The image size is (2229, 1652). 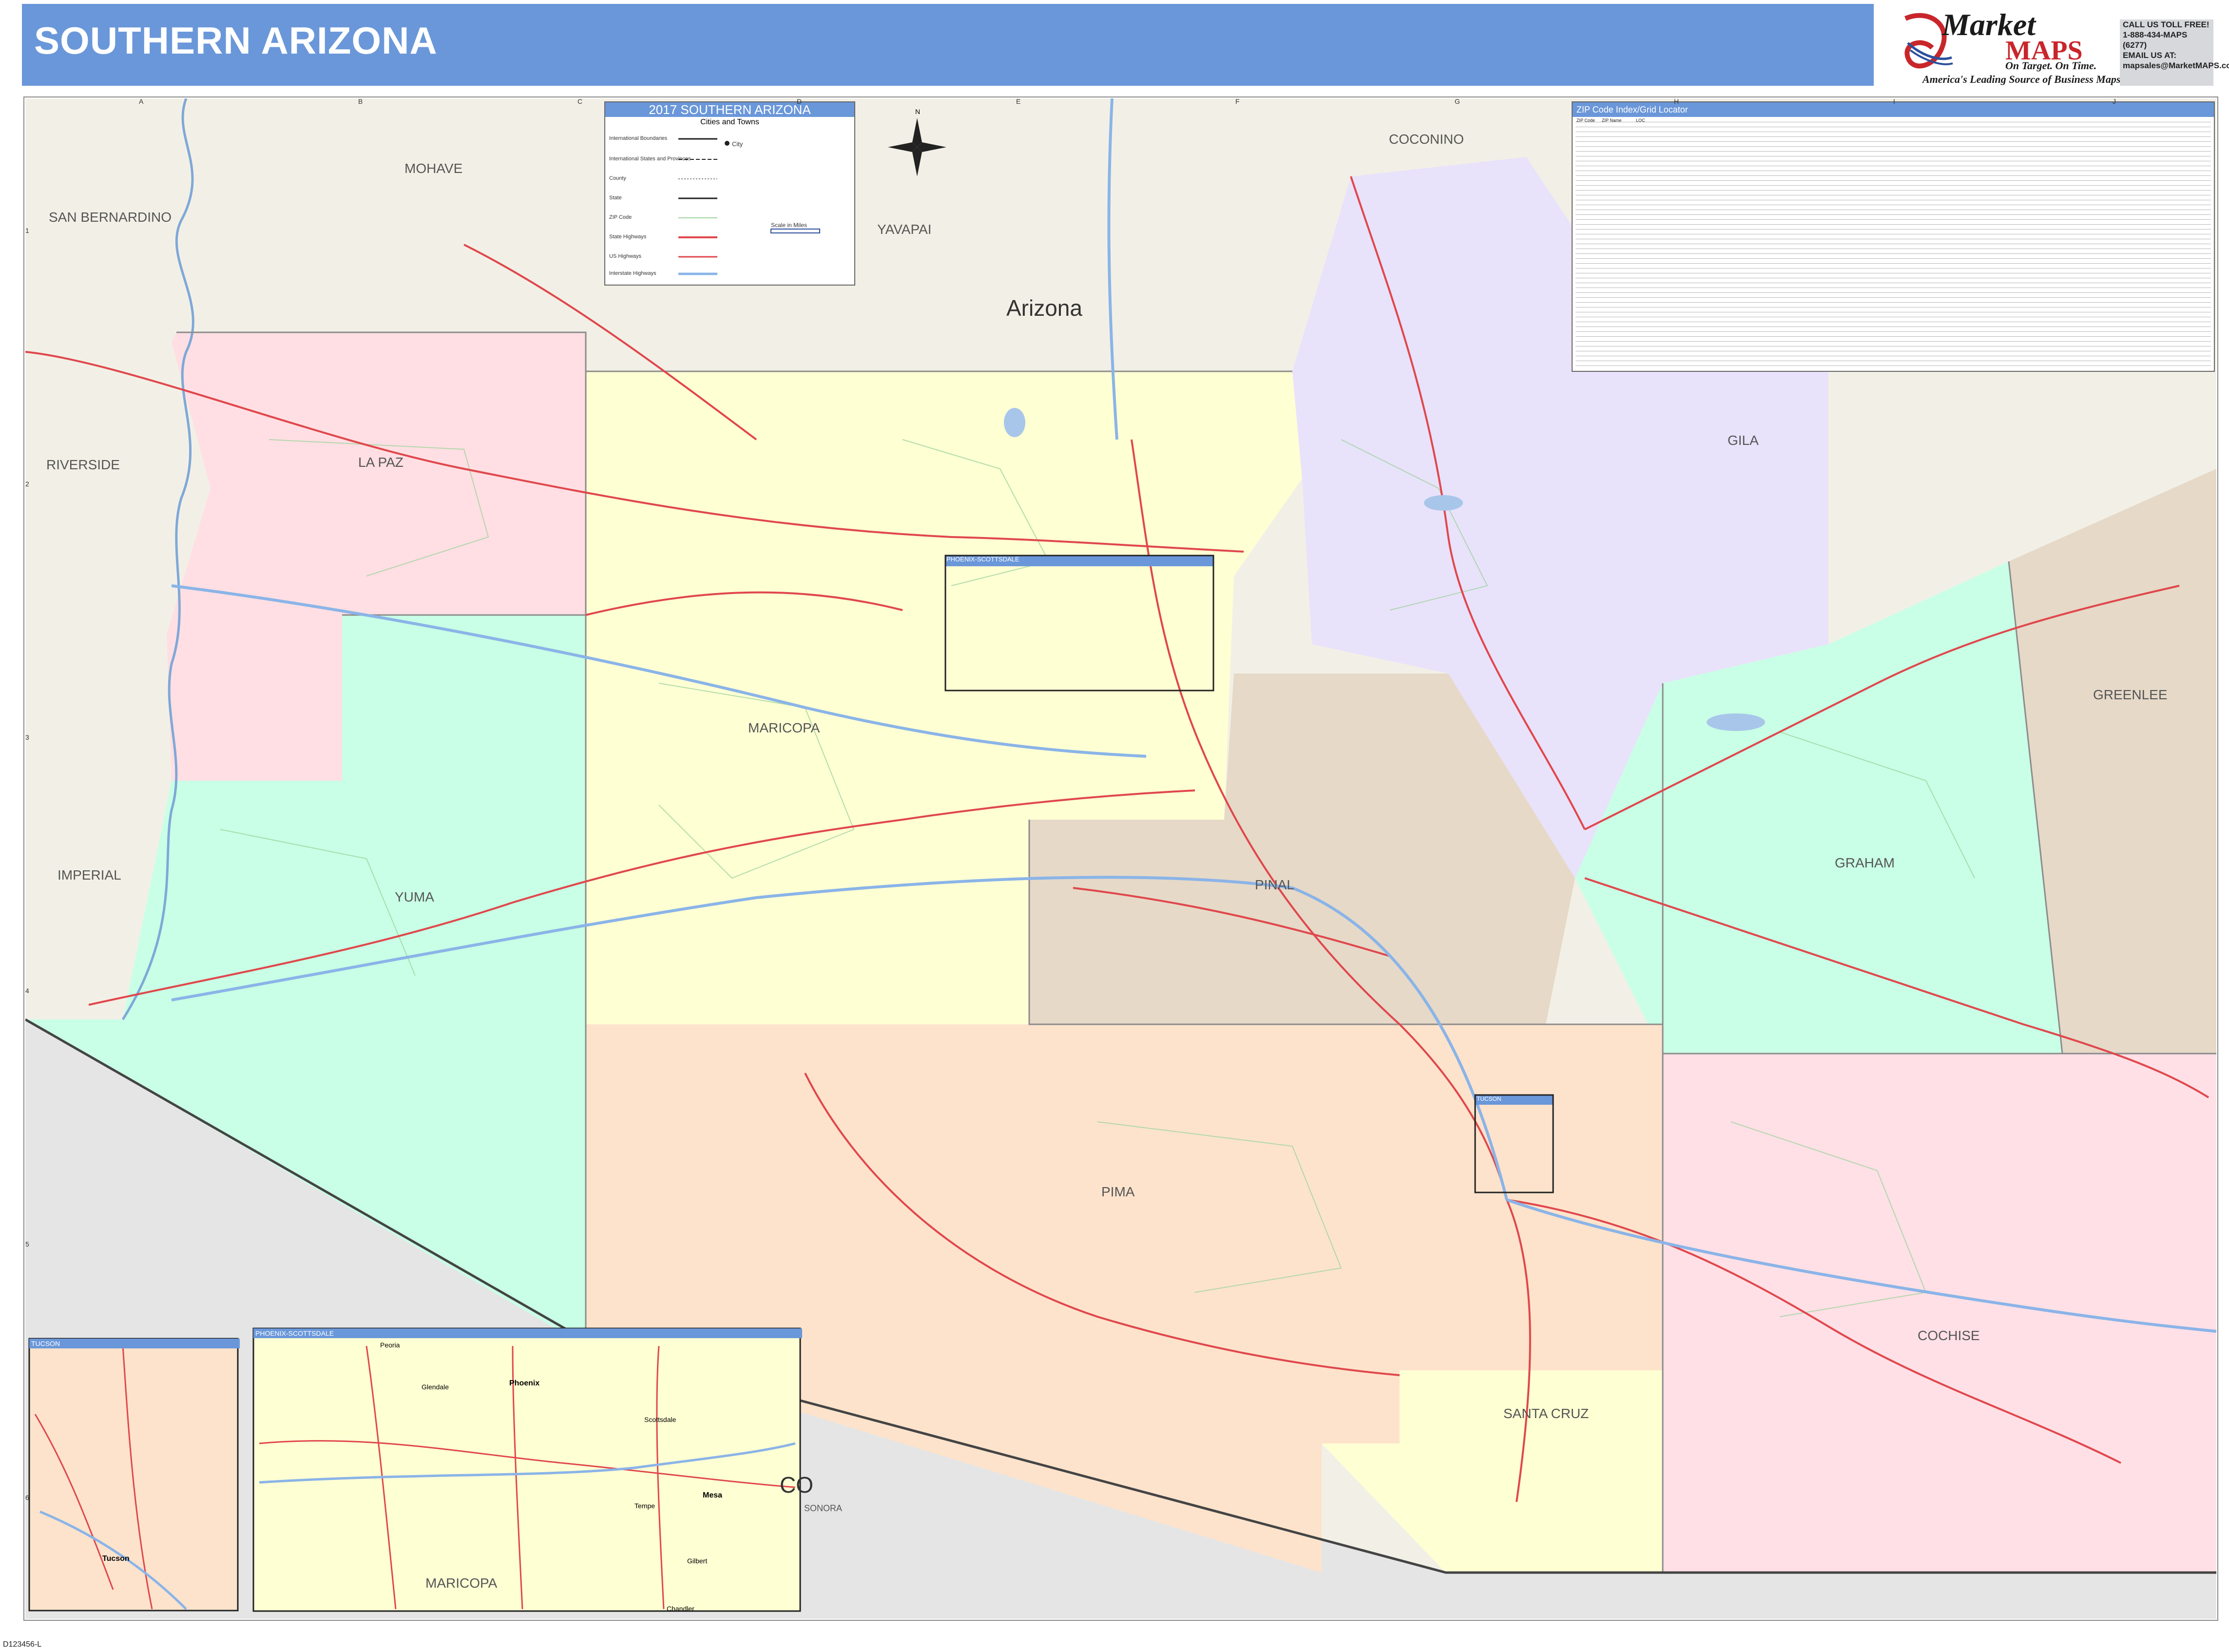 I want to click on grid-col-label: H, so click(x=1676, y=101).